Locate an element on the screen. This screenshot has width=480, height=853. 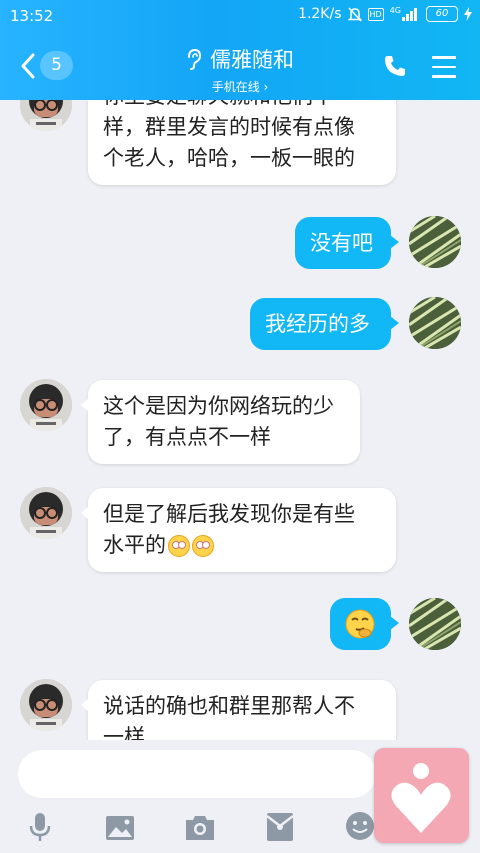
battery-level: 60 is located at coordinates (442, 13).